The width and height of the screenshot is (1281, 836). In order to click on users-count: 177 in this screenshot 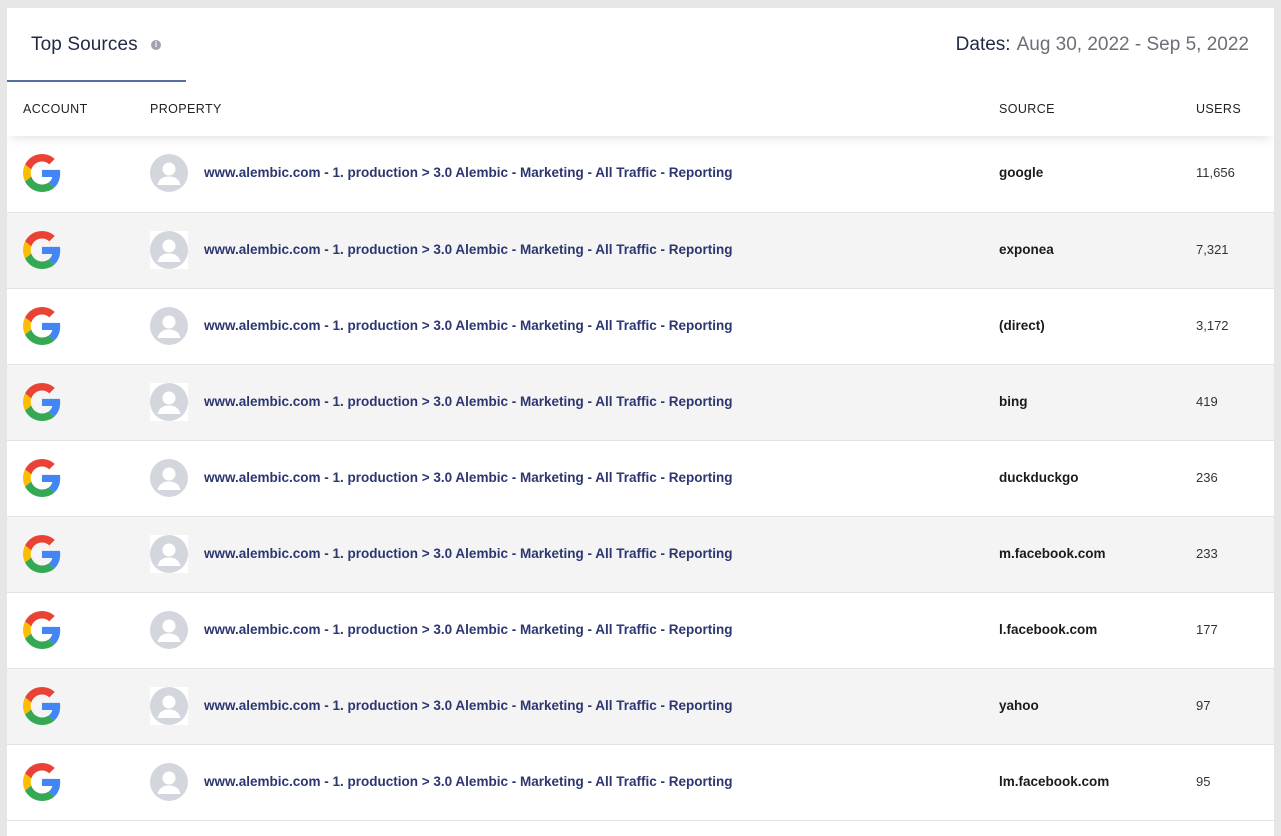, I will do `click(1207, 629)`.